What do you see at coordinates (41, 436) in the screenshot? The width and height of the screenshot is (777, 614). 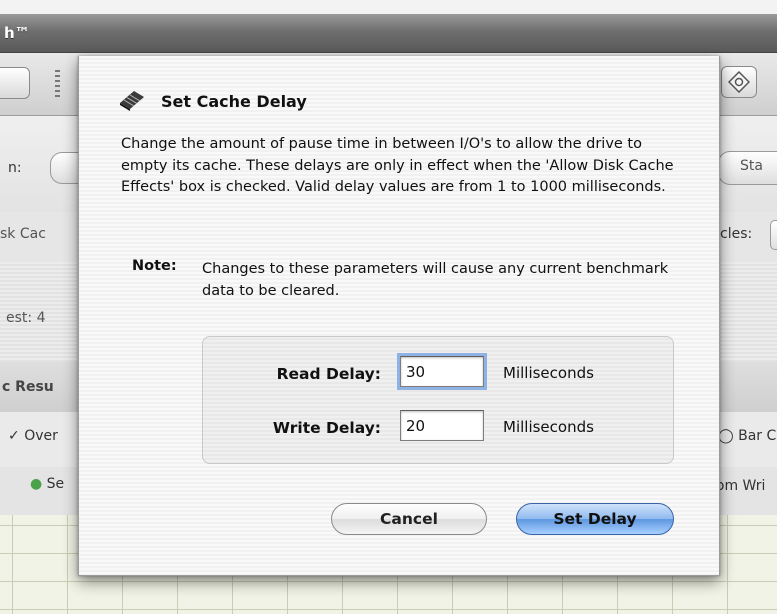 I see `bg-checkbox-label: Over` at bounding box center [41, 436].